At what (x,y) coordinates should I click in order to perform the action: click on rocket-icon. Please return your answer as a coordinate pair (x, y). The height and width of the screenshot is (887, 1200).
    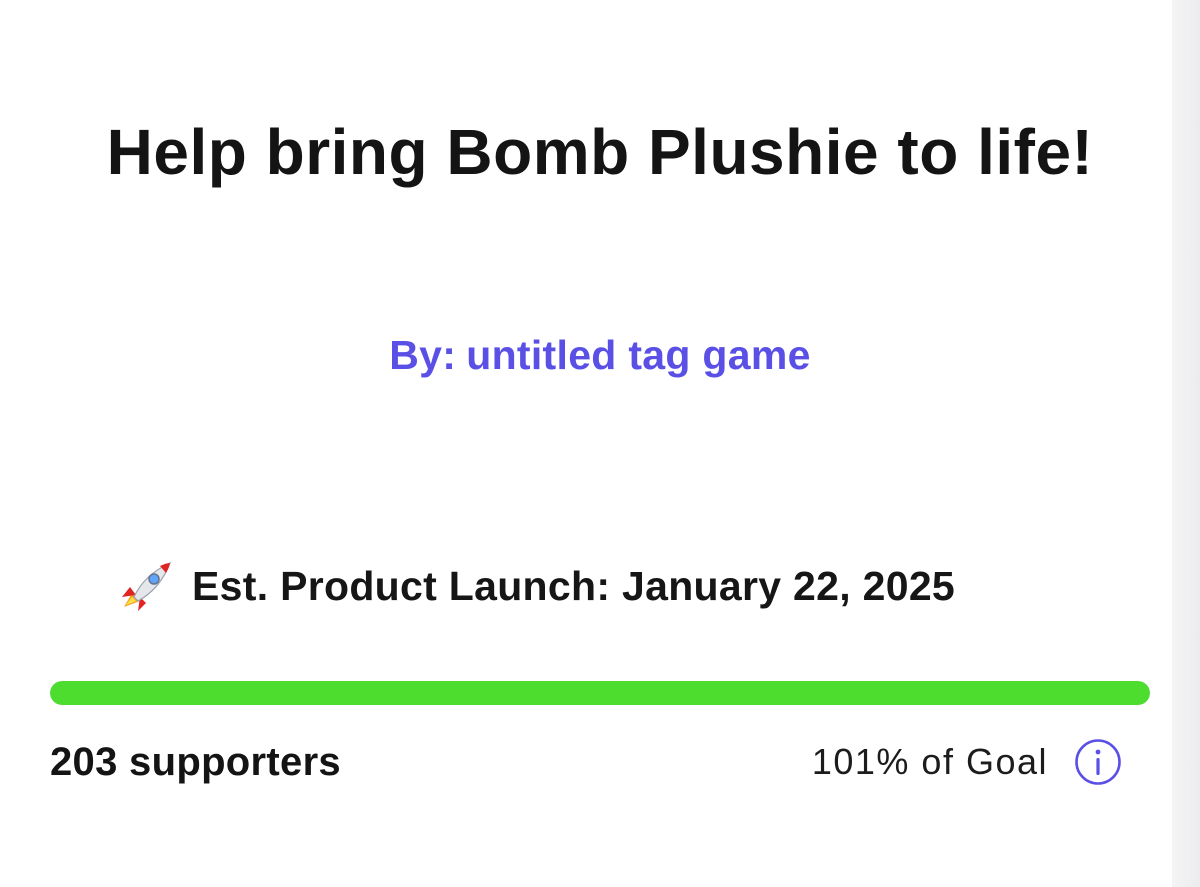
    Looking at the image, I should click on (147, 586).